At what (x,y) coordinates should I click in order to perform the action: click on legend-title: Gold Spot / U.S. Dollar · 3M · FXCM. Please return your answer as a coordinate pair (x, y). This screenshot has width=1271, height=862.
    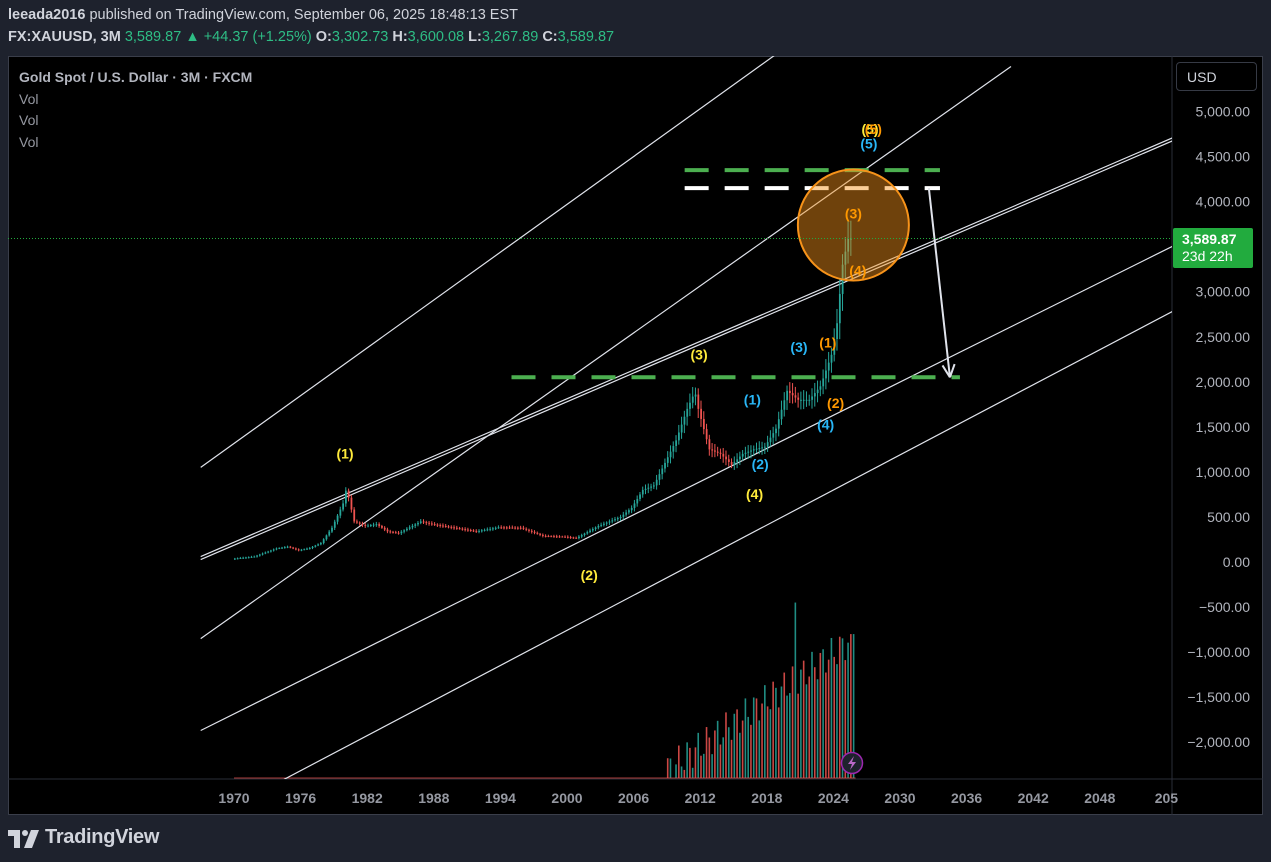
    Looking at the image, I should click on (135, 78).